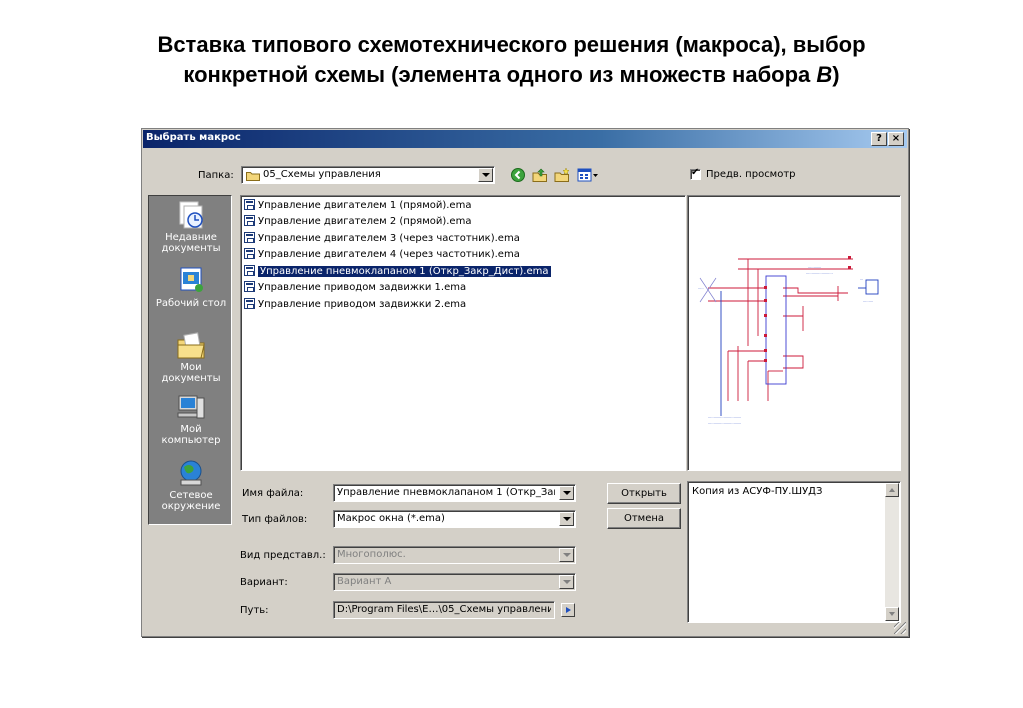 The height and width of the screenshot is (708, 1023). I want to click on place-recent-documents: Недавние документы, so click(191, 227).